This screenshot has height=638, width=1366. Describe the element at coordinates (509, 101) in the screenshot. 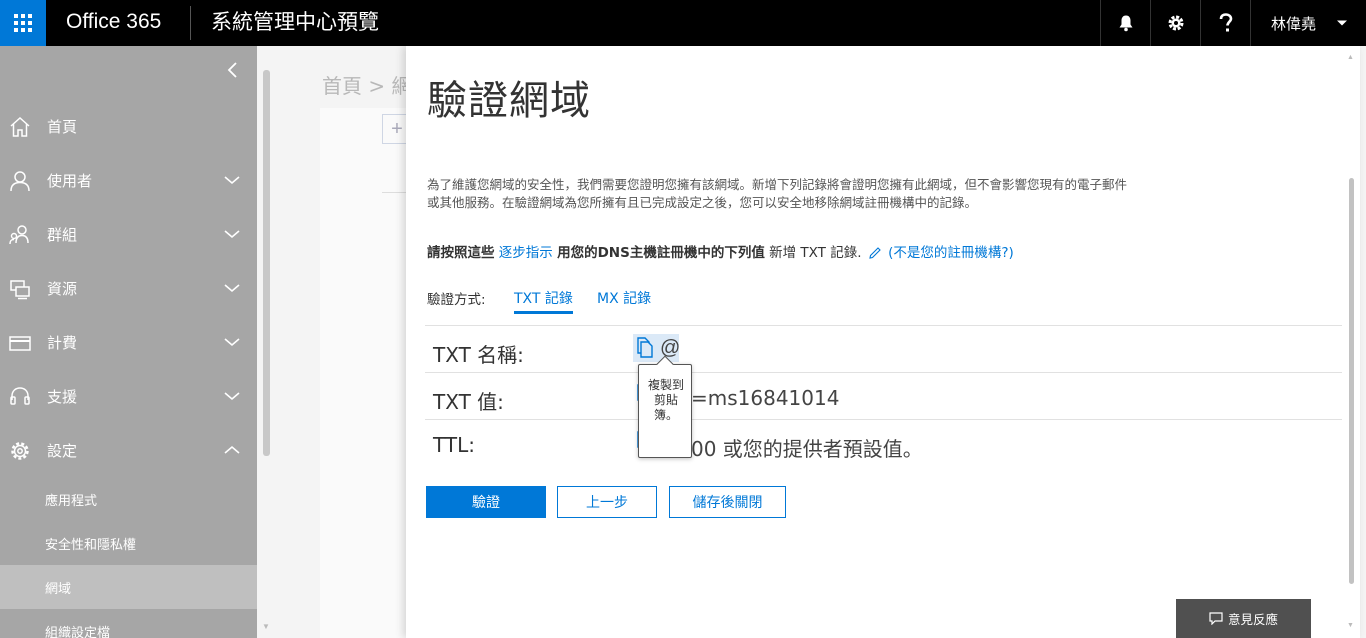

I see `panel-title: 驗證網域` at that location.